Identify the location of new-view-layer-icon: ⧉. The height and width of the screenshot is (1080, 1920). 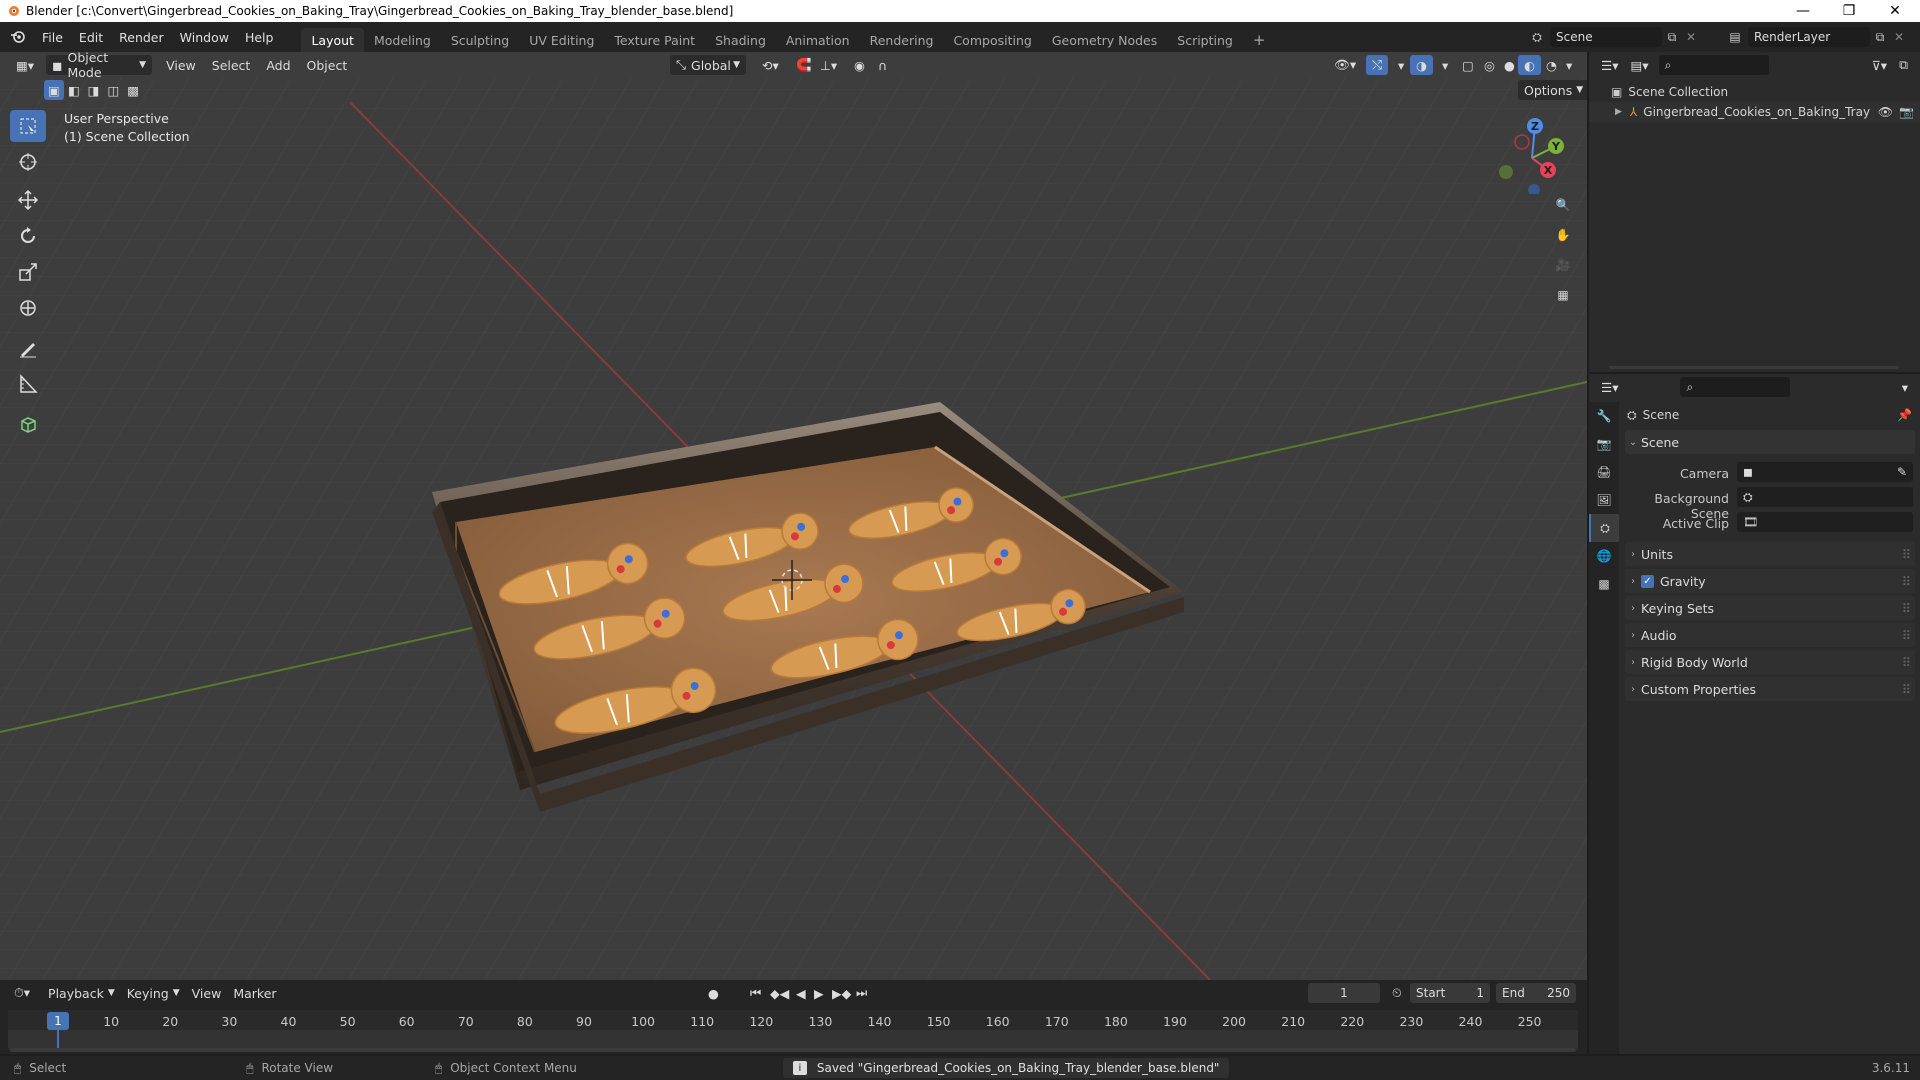
(1880, 37).